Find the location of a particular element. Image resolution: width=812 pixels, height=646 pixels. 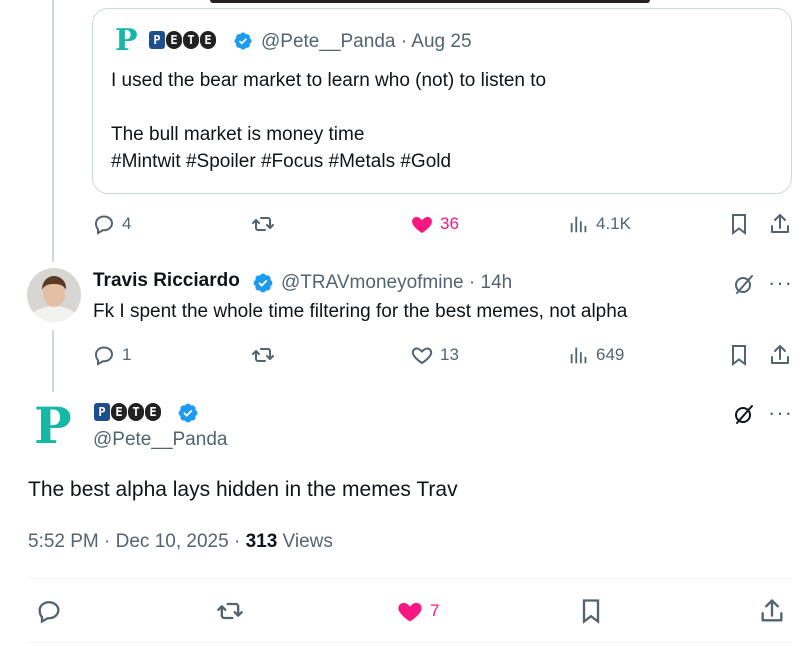

reply-time: 14h is located at coordinates (497, 282).